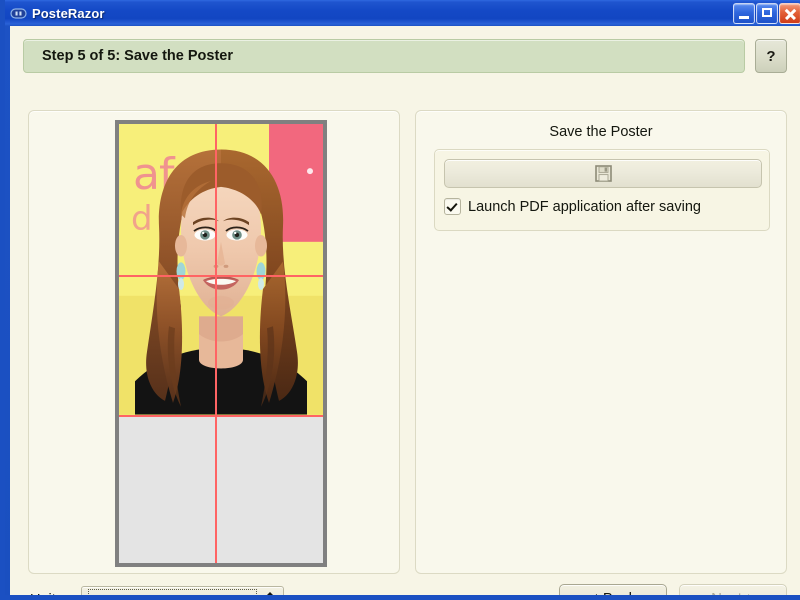 The height and width of the screenshot is (600, 800). Describe the element at coordinates (172, 592) in the screenshot. I see `units-selected-value: cm` at that location.